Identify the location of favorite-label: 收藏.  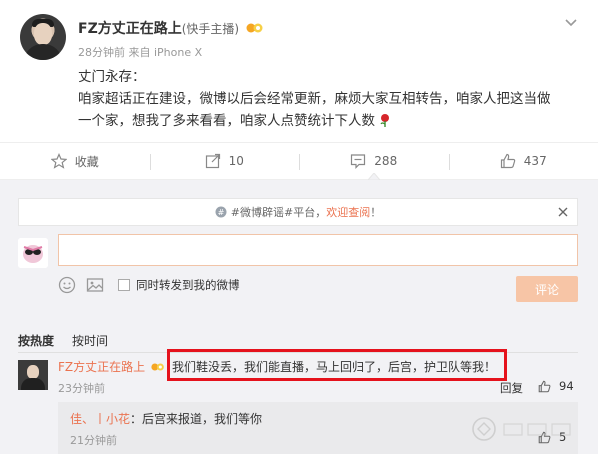
(86, 161).